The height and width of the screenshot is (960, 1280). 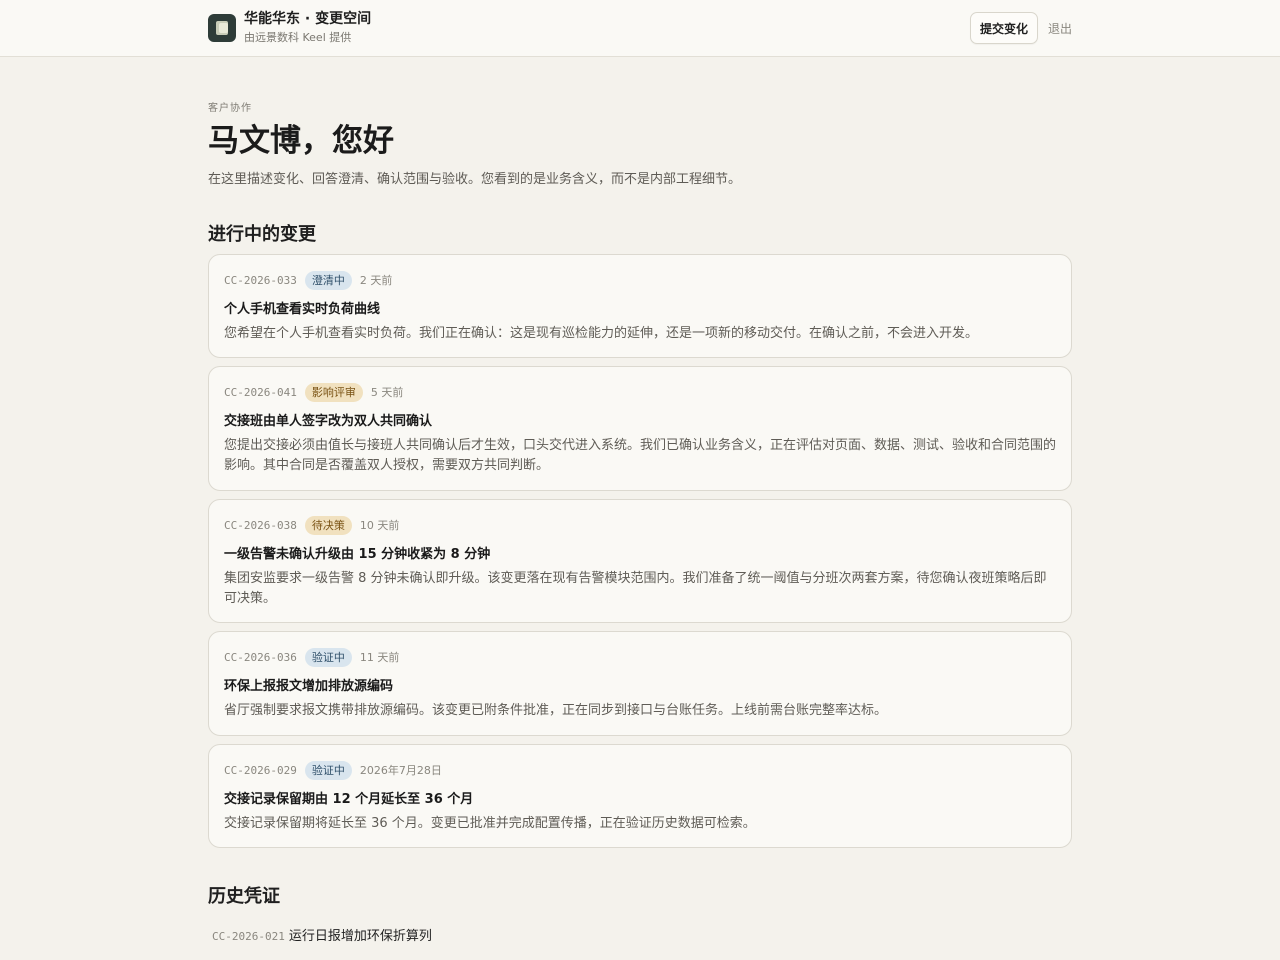 I want to click on card-meta: CC-2026-033 澄清中 2 天前, so click(x=640, y=280).